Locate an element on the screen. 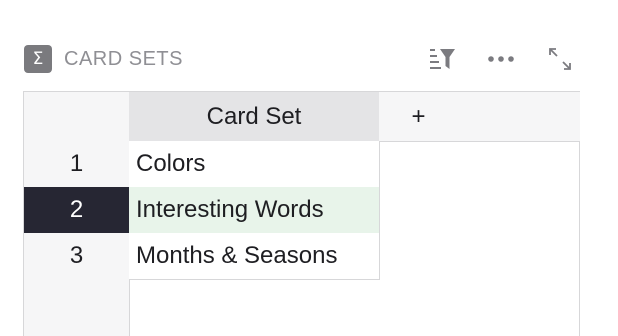 This screenshot has width=618, height=336. widget-title: CARD SETS is located at coordinates (123, 59).